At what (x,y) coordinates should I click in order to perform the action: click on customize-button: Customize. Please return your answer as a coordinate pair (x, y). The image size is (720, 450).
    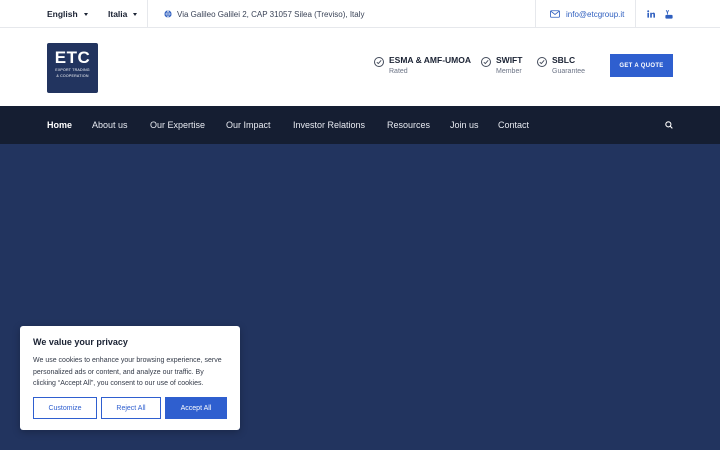
    Looking at the image, I should click on (65, 408).